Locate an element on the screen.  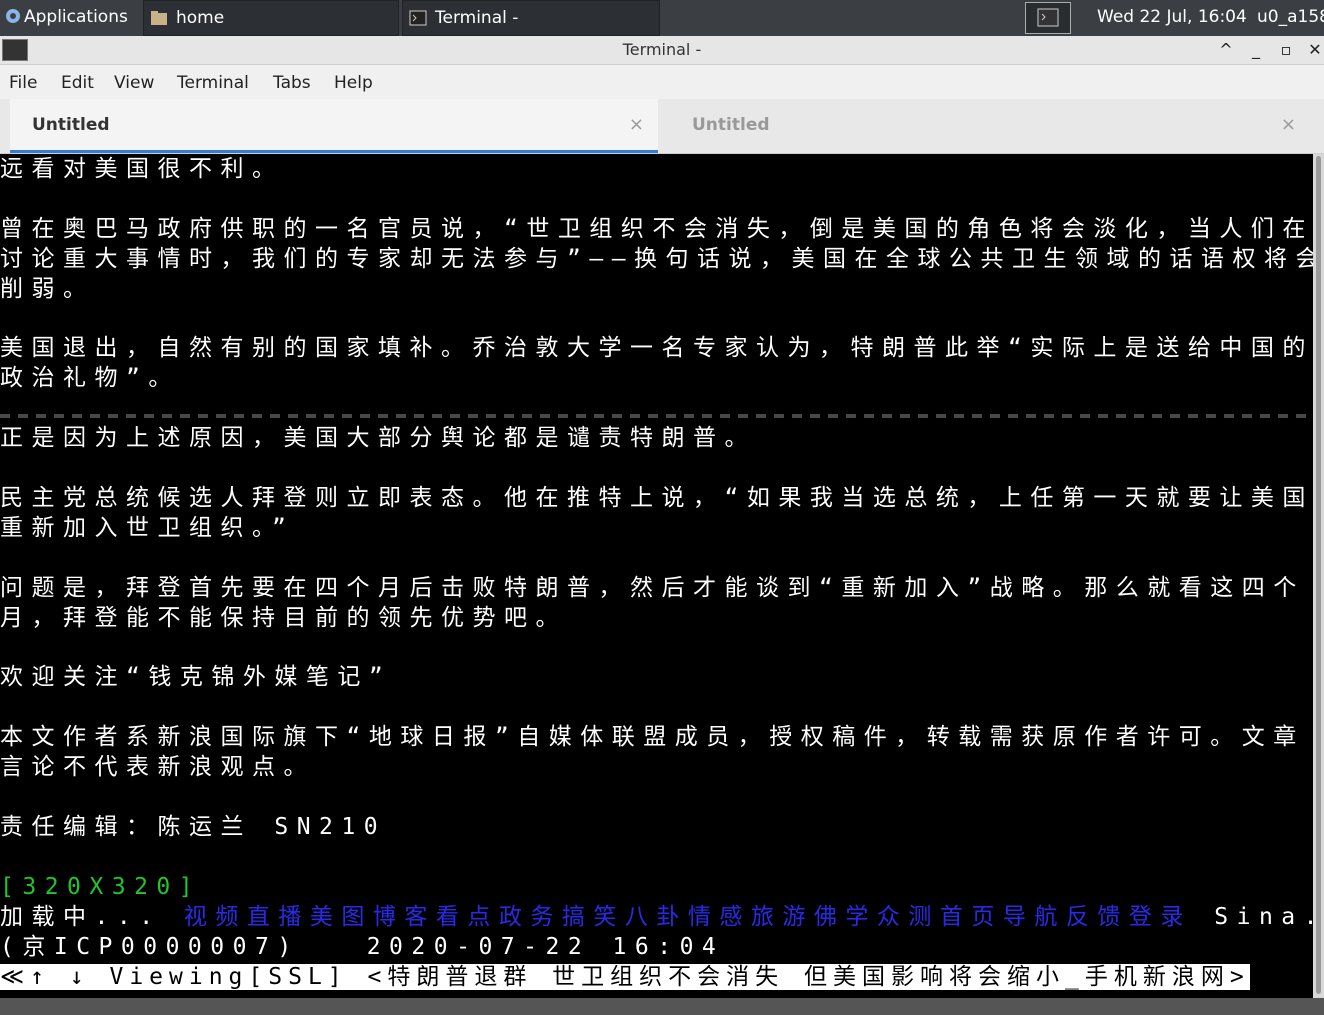
menu-help: Help is located at coordinates (353, 83).